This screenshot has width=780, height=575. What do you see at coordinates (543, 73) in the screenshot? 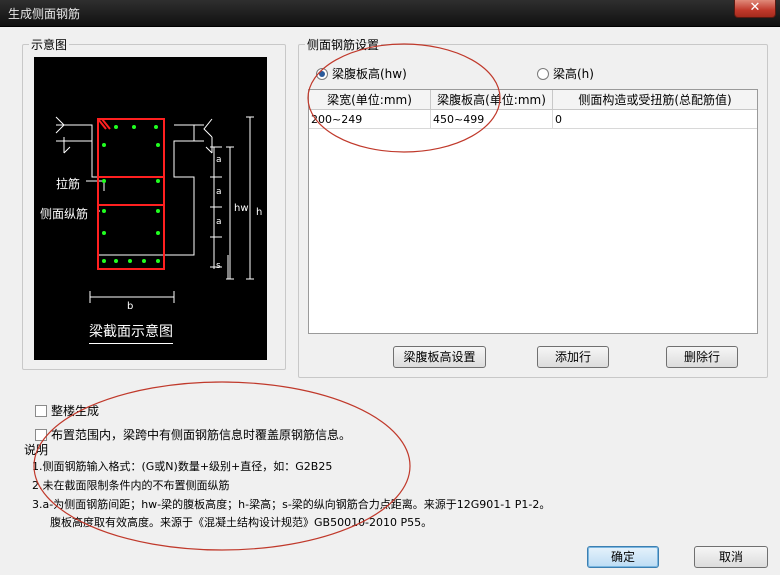
I see `radio-beam-height-dot` at bounding box center [543, 73].